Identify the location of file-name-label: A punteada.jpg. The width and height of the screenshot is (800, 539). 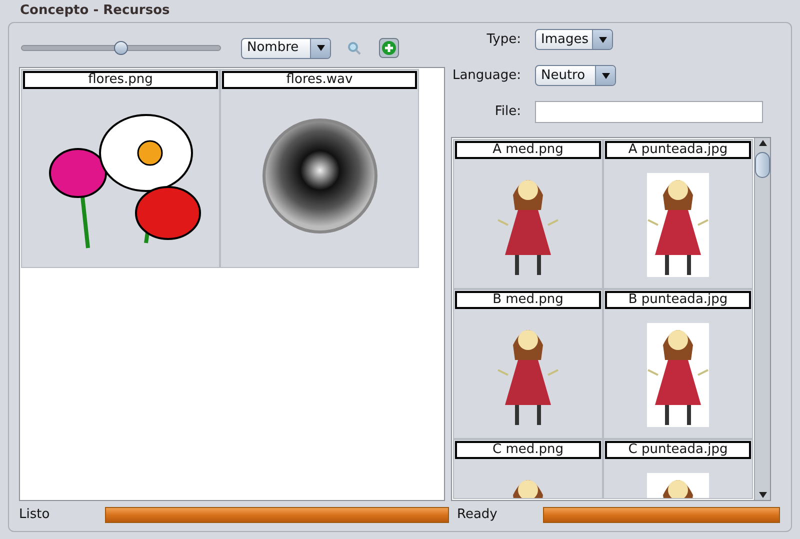
(678, 150).